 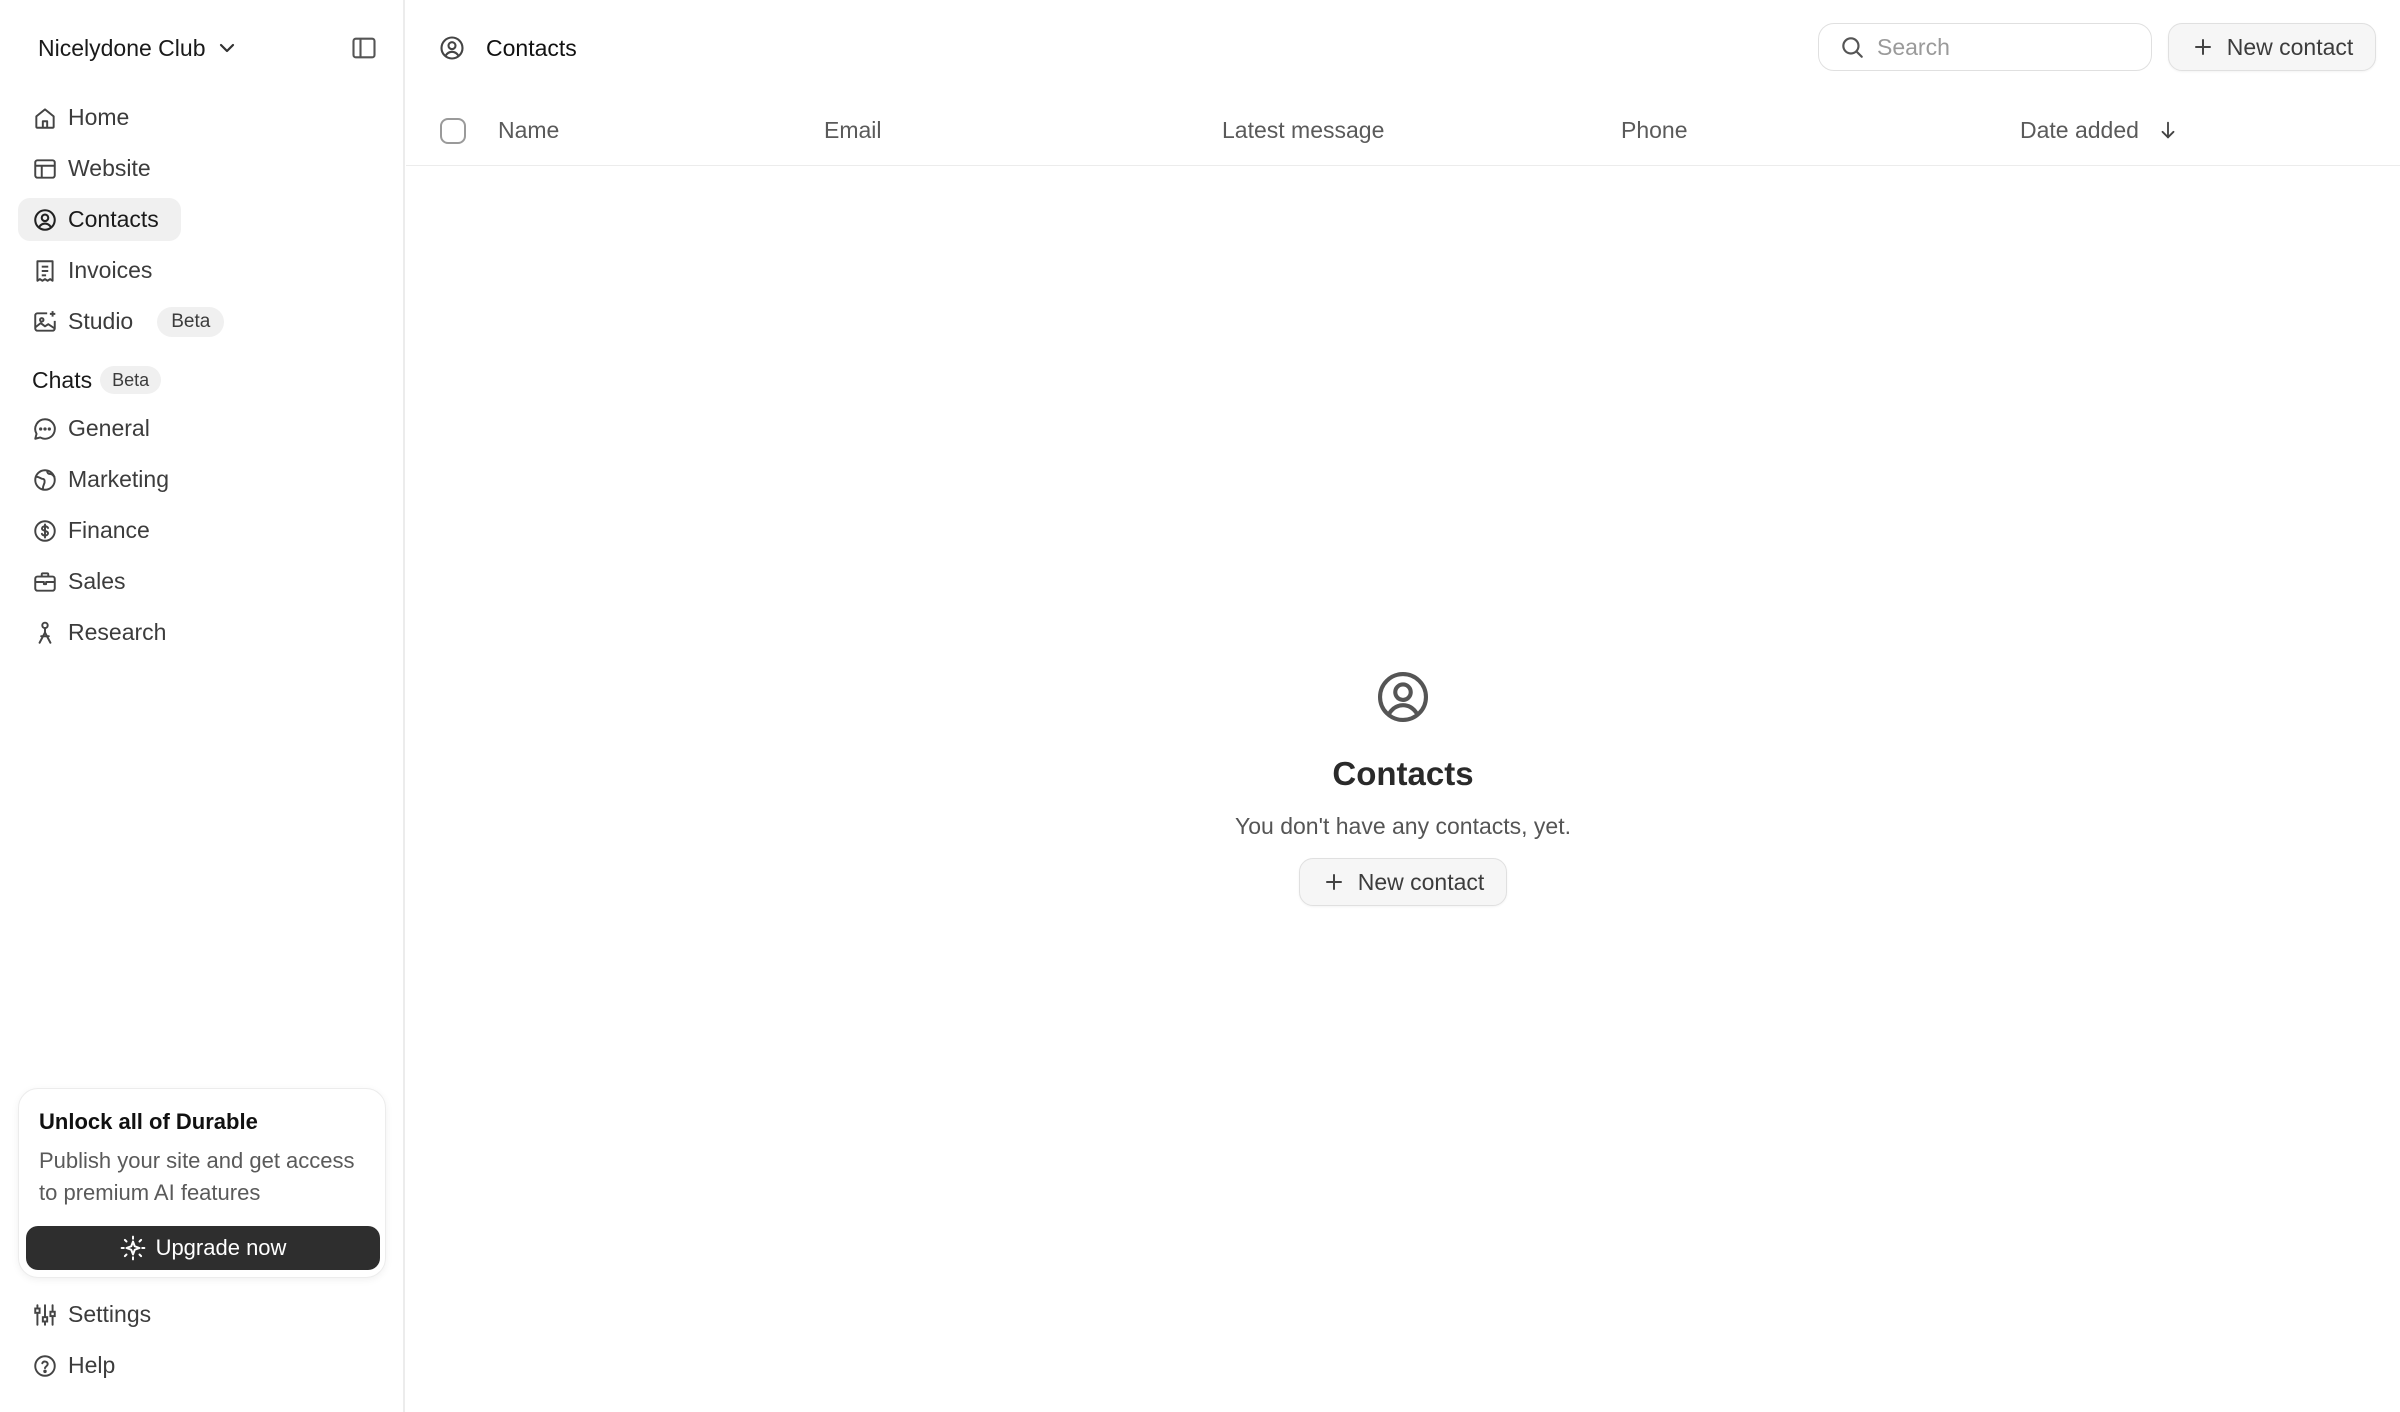 I want to click on sidebar-toggle-icon, so click(x=364, y=48).